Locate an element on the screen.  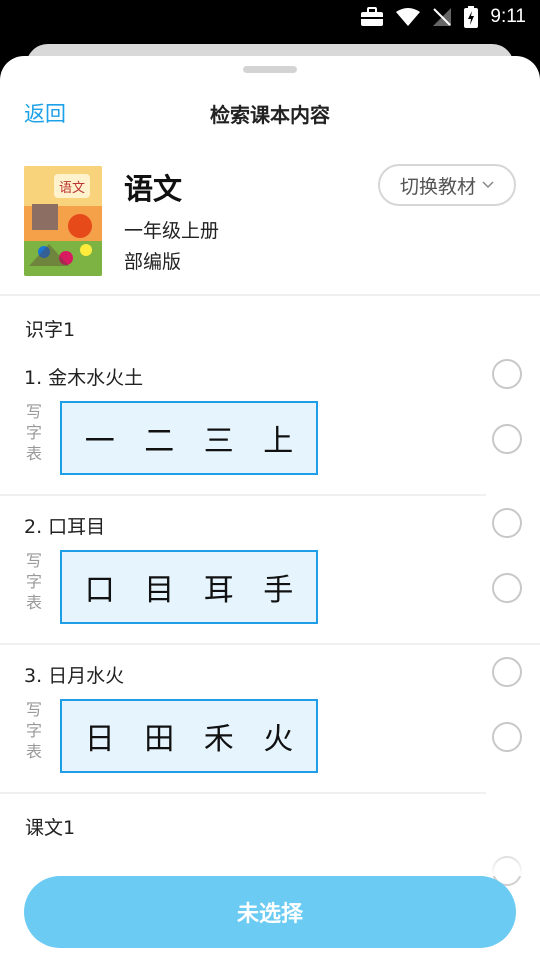
lesson-title: 1. 金木水火土 is located at coordinates (83, 376).